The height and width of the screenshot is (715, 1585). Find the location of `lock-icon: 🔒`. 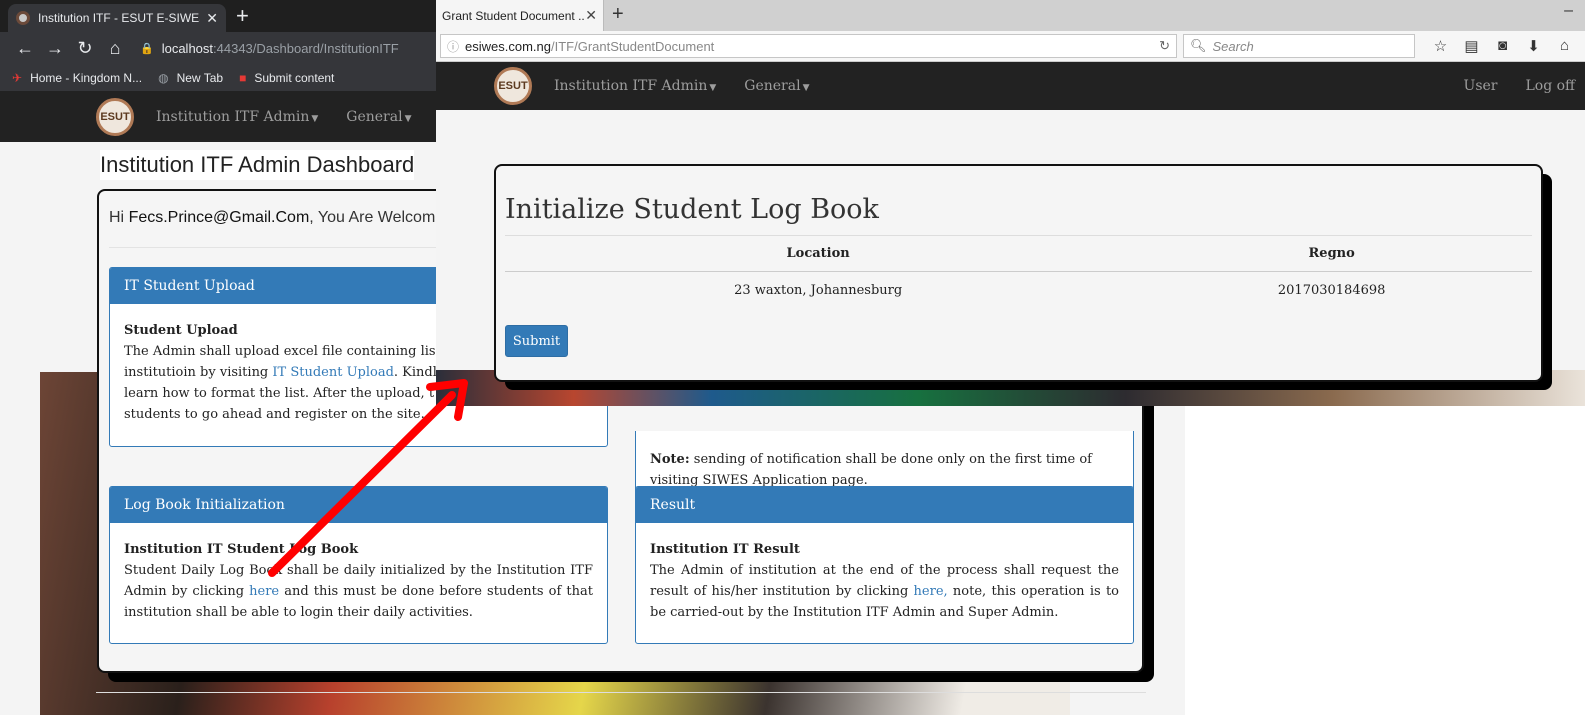

lock-icon: 🔒 is located at coordinates (147, 48).